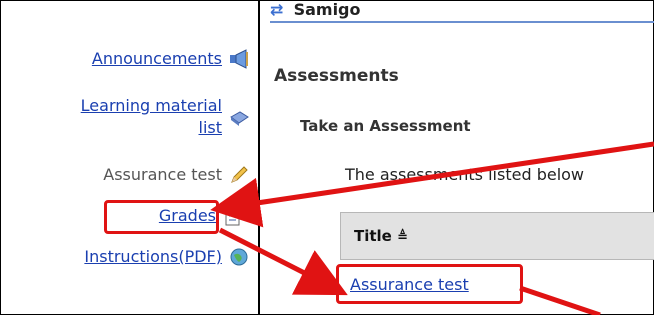  Describe the element at coordinates (283, 261) in the screenshot. I see `arrow-to-assurance-test` at that location.